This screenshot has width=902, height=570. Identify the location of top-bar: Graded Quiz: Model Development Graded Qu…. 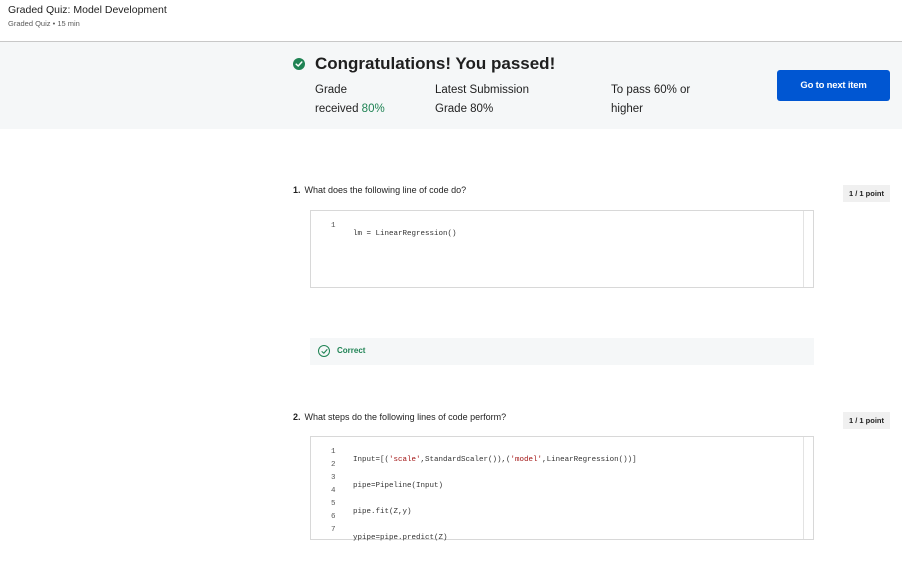
(451, 21).